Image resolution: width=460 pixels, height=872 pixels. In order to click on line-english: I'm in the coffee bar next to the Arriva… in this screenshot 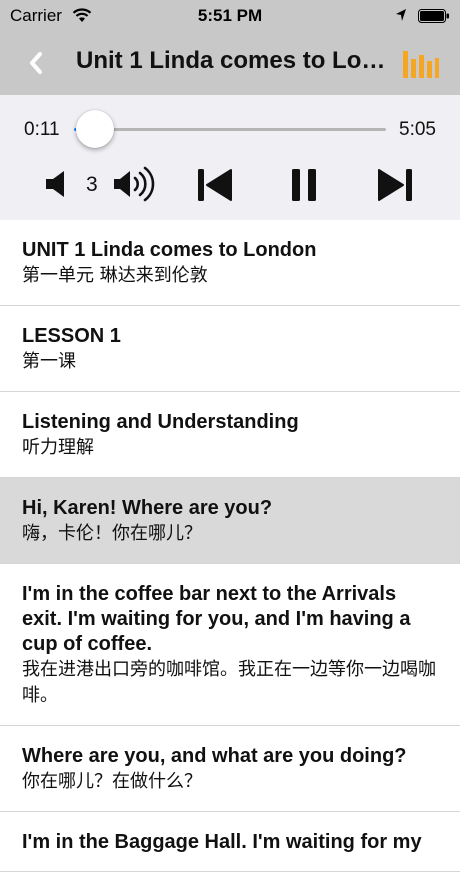, I will do `click(216, 619)`.